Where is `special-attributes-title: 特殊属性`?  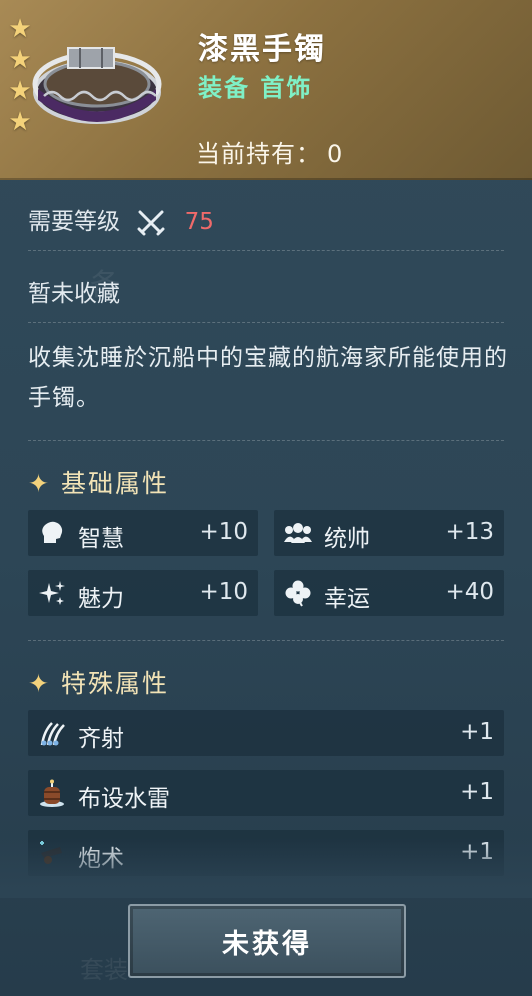 special-attributes-title: 特殊属性 is located at coordinates (114, 683).